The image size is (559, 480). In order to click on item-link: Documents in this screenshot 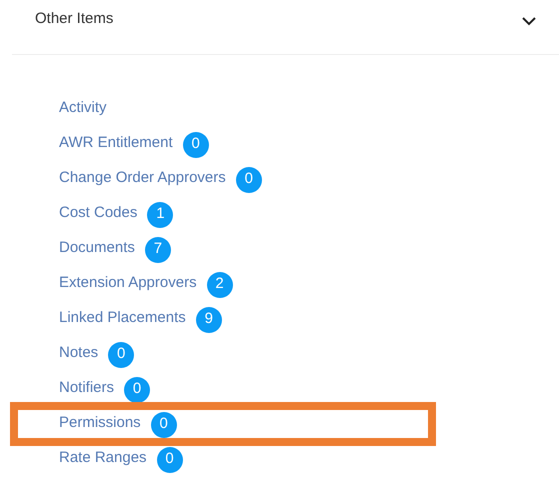, I will do `click(97, 248)`.